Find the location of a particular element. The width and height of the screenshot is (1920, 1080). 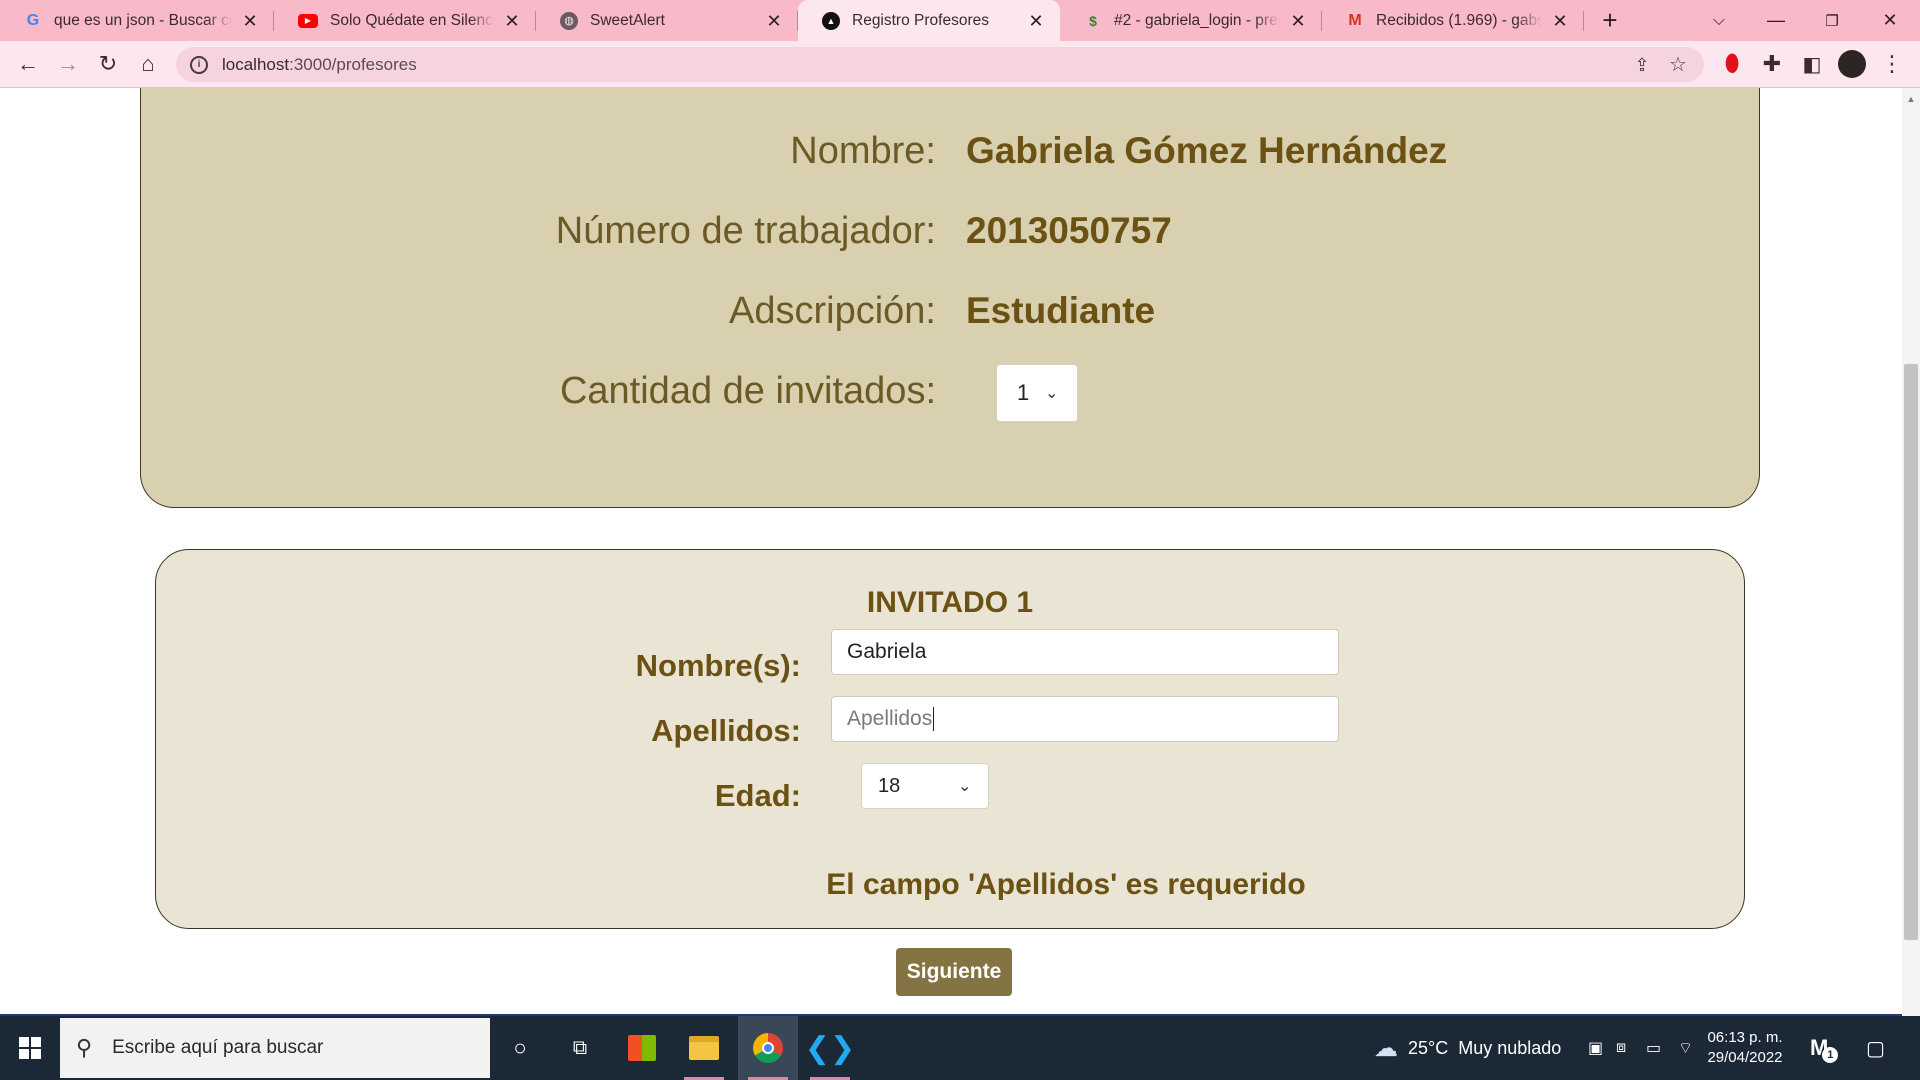

tab-title: Registro Profesores is located at coordinates (920, 20).